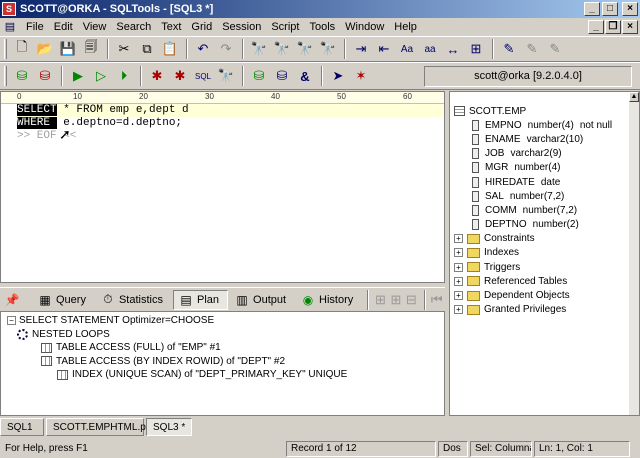 The width and height of the screenshot is (640, 458). Describe the element at coordinates (177, 321) in the screenshot. I see `plan-node: − SELECT STATEMENT Optimizer=CHOOSE` at that location.